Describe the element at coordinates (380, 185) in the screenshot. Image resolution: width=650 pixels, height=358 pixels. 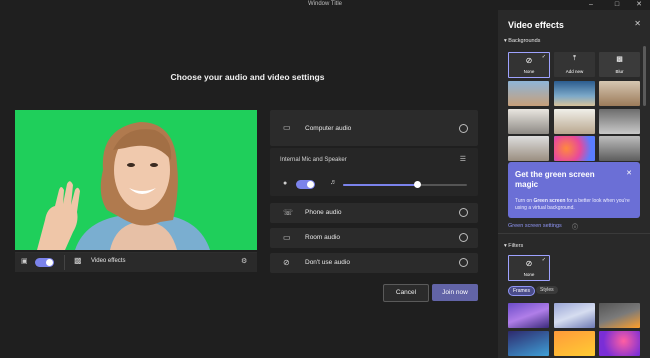
I see `volume-slider-fill` at that location.